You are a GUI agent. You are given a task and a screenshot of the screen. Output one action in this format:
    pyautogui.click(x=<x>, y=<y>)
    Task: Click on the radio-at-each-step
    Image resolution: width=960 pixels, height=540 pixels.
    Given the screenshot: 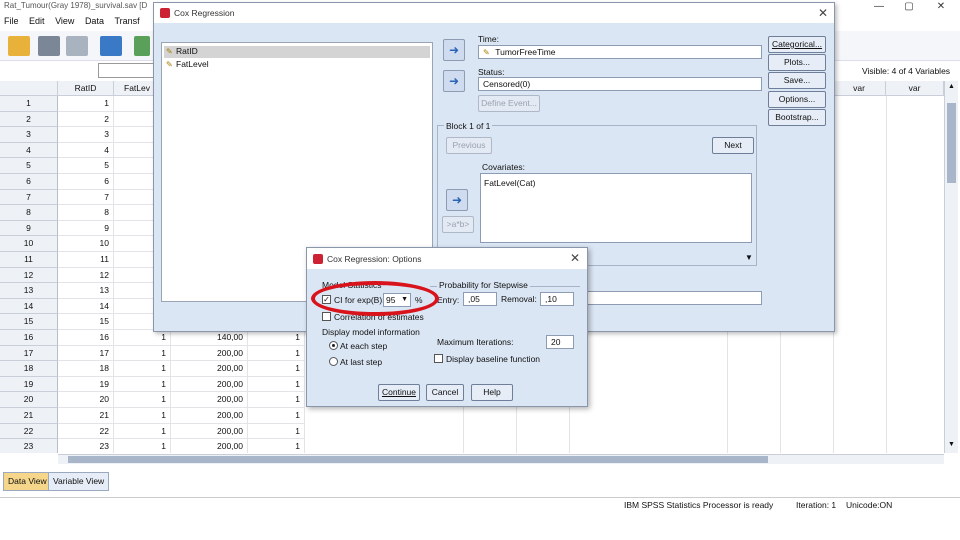 What is the action you would take?
    pyautogui.click(x=333, y=345)
    